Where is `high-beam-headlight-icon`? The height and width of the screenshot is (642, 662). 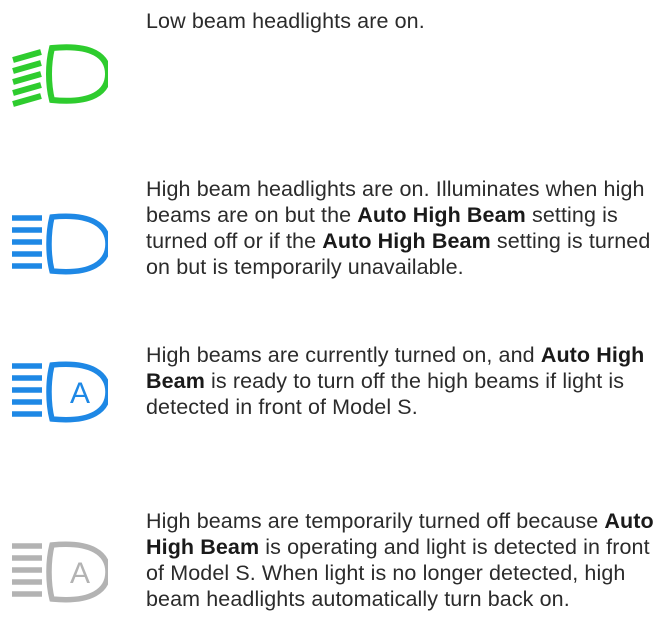 high-beam-headlight-icon is located at coordinates (56, 245).